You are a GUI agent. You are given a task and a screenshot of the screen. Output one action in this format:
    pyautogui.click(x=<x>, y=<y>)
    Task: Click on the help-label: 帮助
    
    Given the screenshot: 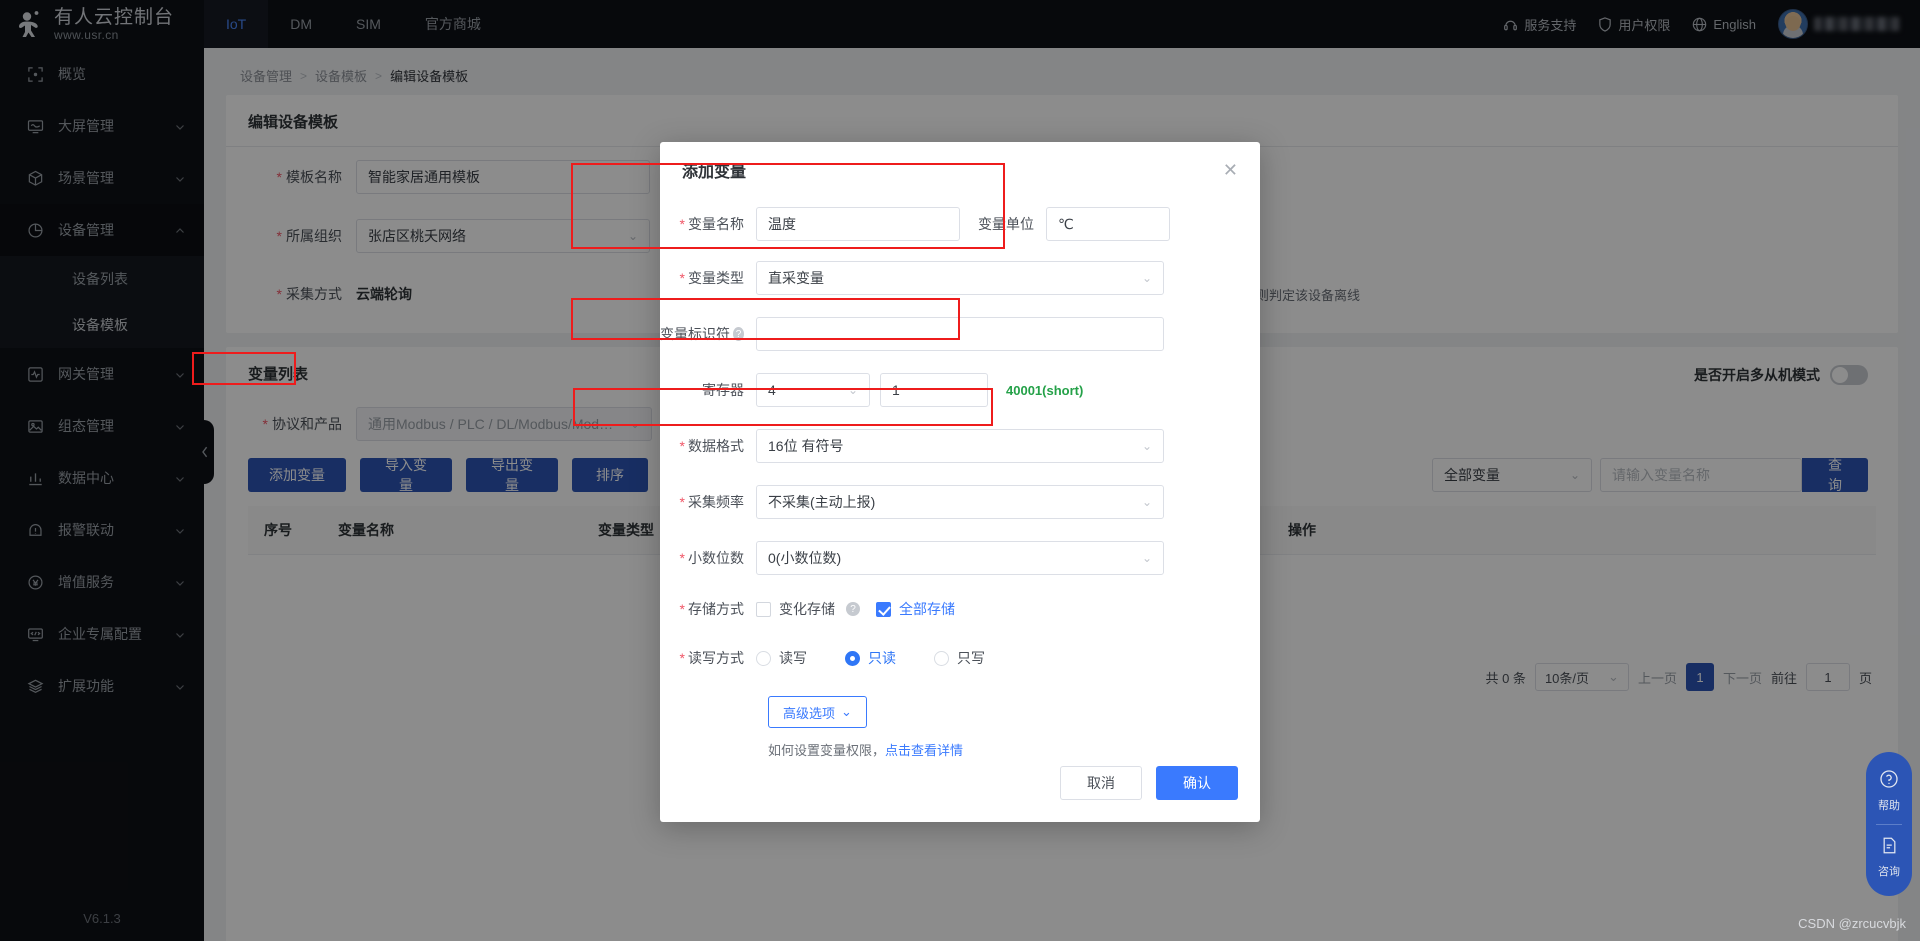 What is the action you would take?
    pyautogui.click(x=1889, y=806)
    